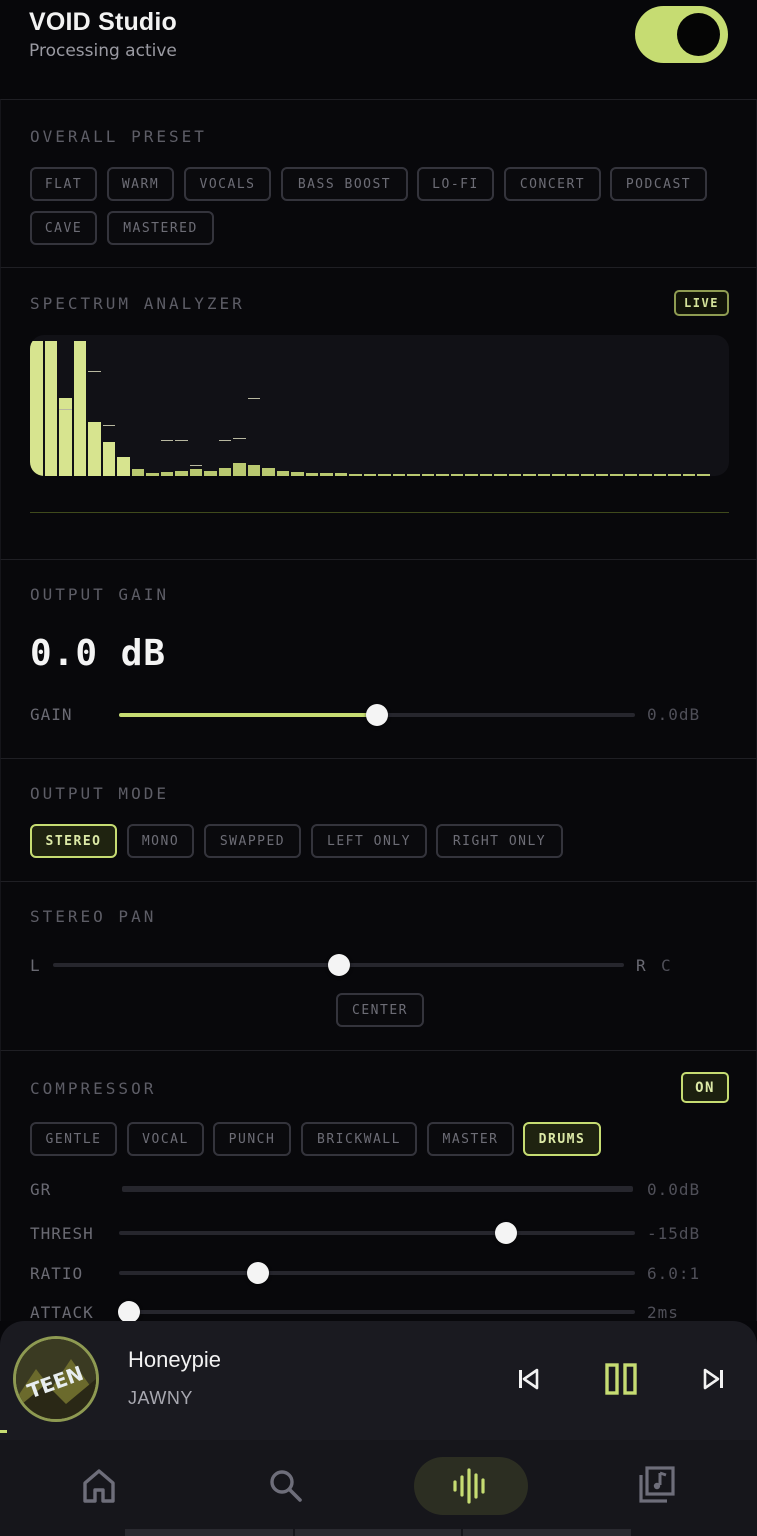 The height and width of the screenshot is (1536, 757). What do you see at coordinates (658, 184) in the screenshot?
I see `preset-podcast: PODCAST` at bounding box center [658, 184].